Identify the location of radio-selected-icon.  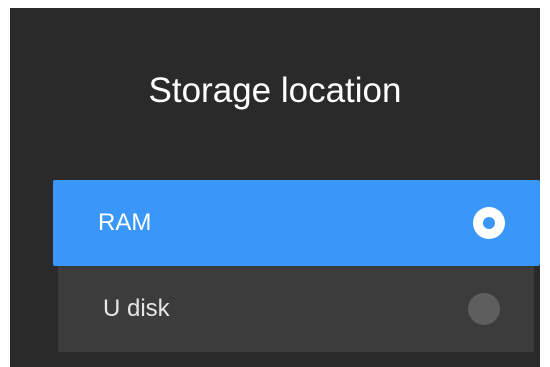
(489, 223).